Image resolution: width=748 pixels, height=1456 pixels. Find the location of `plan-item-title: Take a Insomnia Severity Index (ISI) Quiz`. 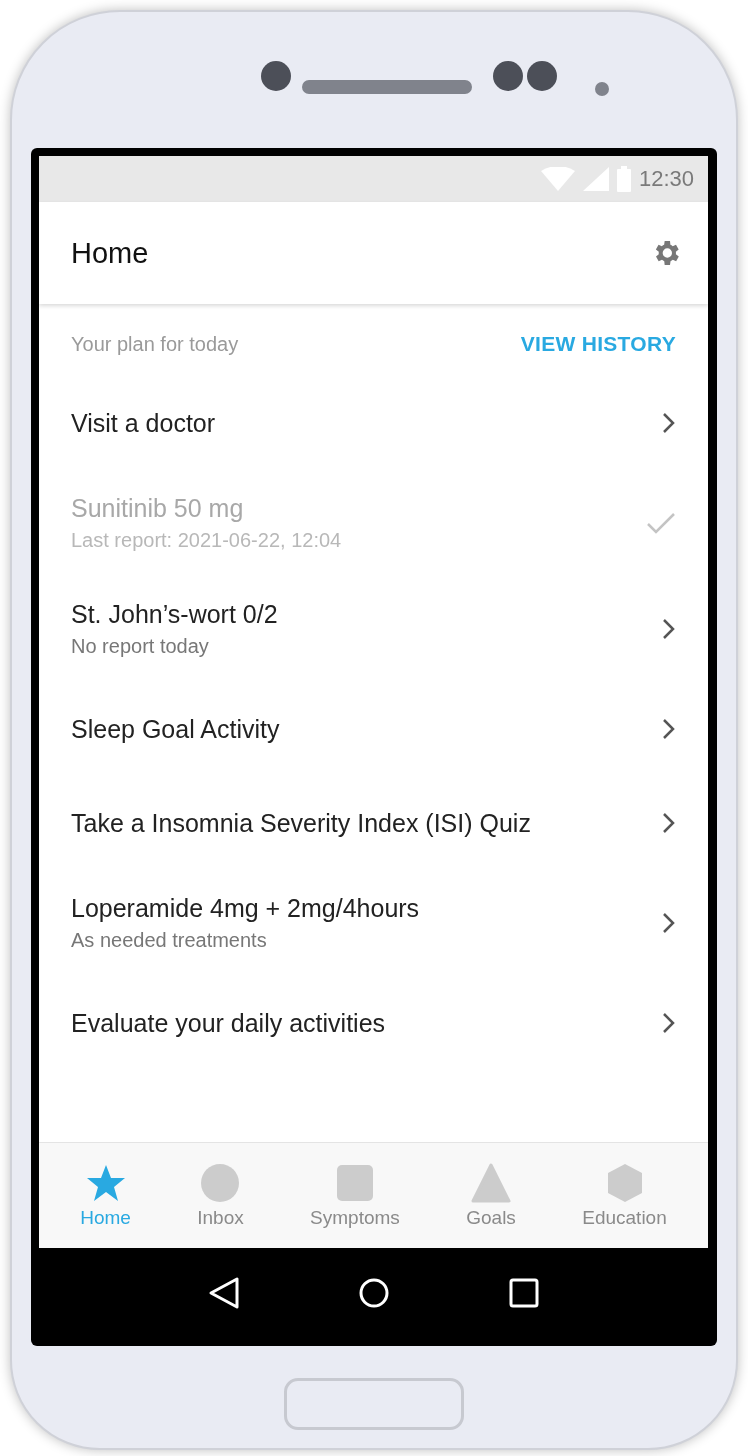

plan-item-title: Take a Insomnia Severity Index (ISI) Quiz is located at coordinates (301, 823).